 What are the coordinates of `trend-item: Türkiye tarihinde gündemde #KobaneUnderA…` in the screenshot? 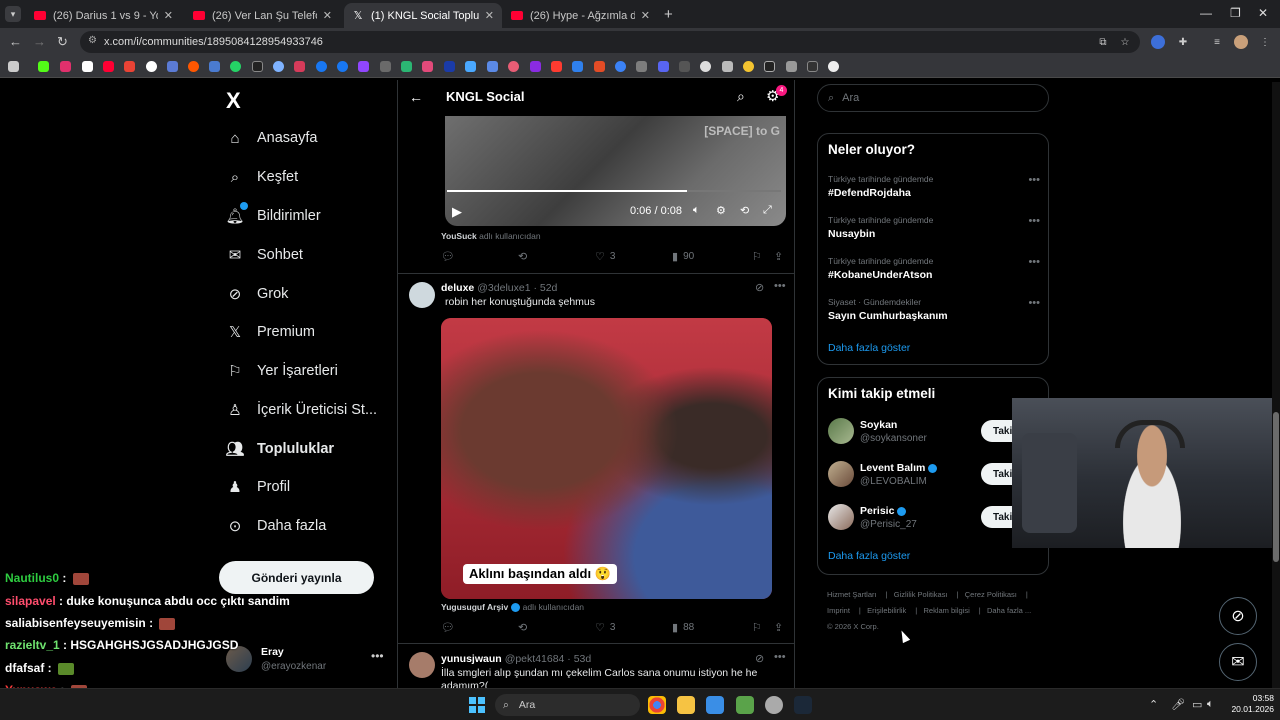 It's located at (934, 268).